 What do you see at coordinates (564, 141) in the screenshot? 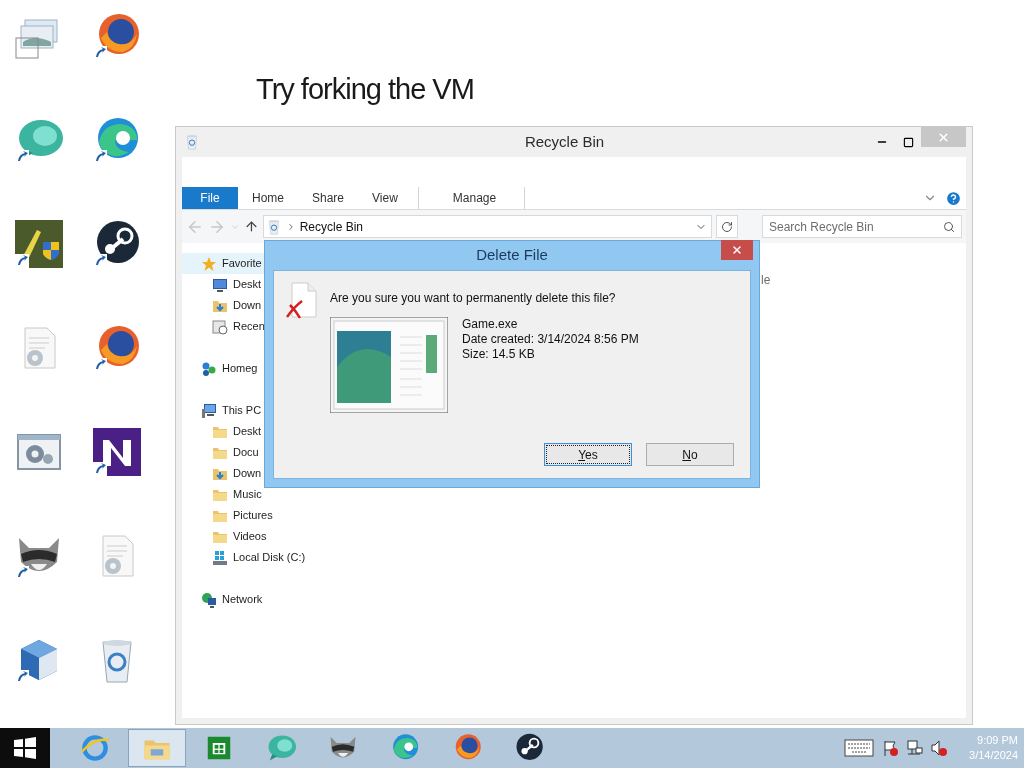
I see `window-title: Recycle Bin` at bounding box center [564, 141].